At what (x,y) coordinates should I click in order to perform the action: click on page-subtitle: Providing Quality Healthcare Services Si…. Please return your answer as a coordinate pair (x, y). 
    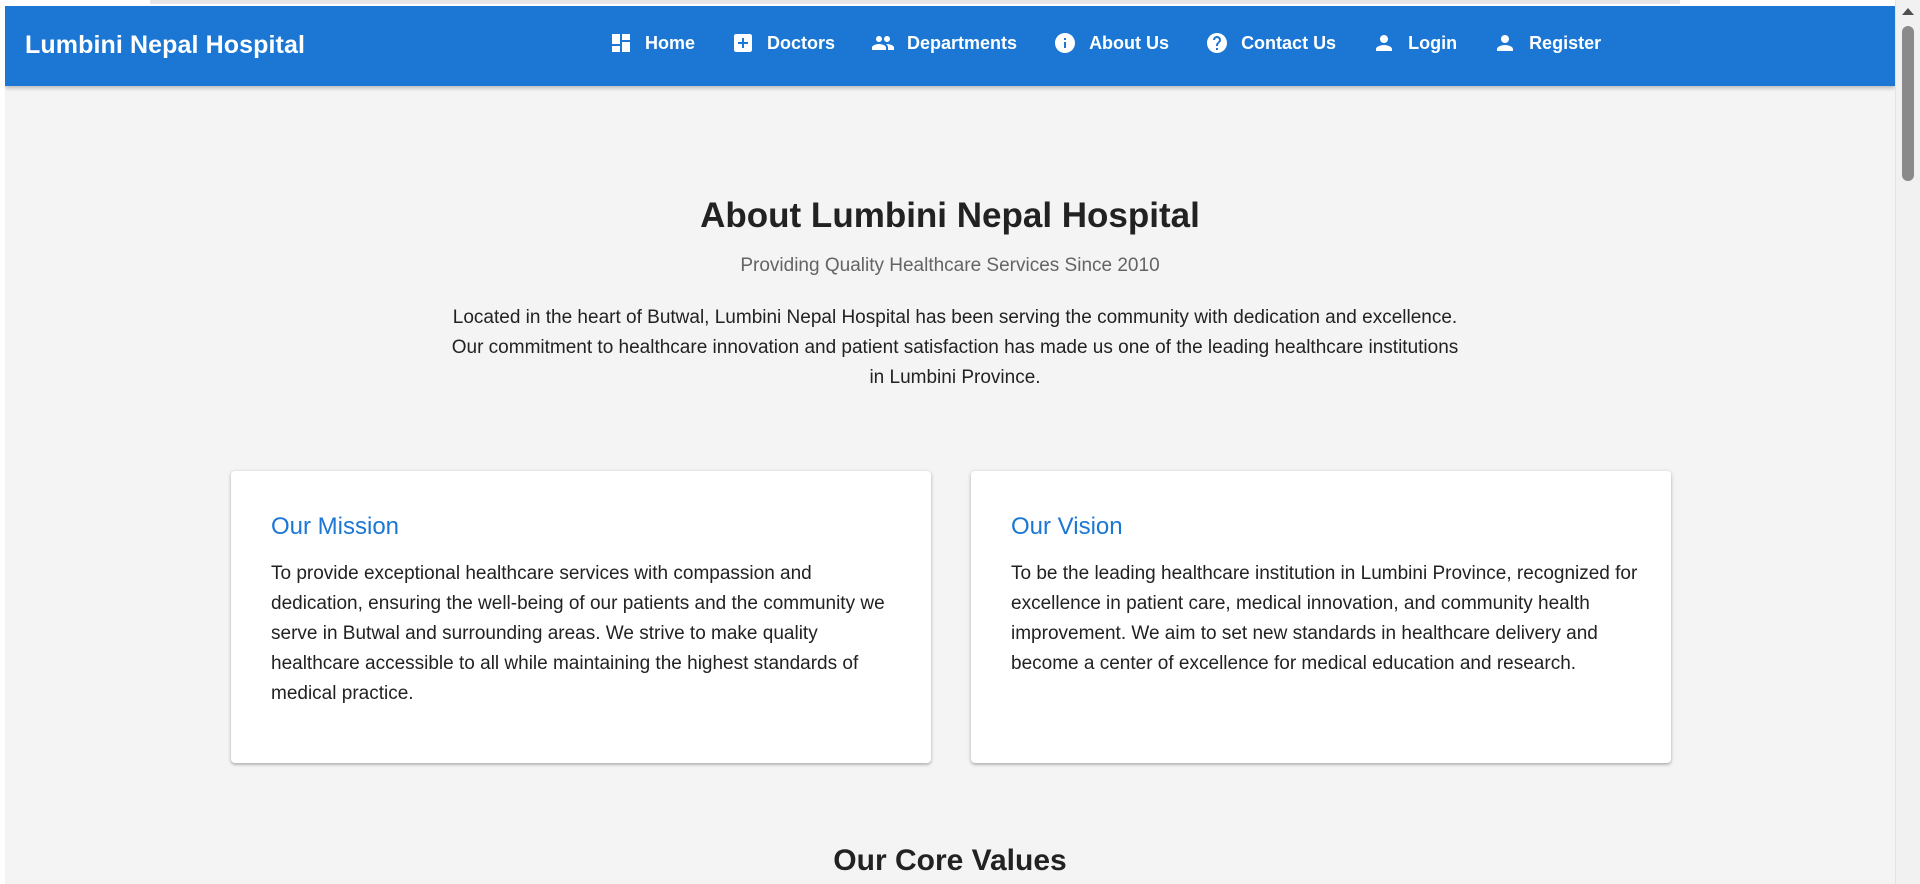
    Looking at the image, I should click on (950, 265).